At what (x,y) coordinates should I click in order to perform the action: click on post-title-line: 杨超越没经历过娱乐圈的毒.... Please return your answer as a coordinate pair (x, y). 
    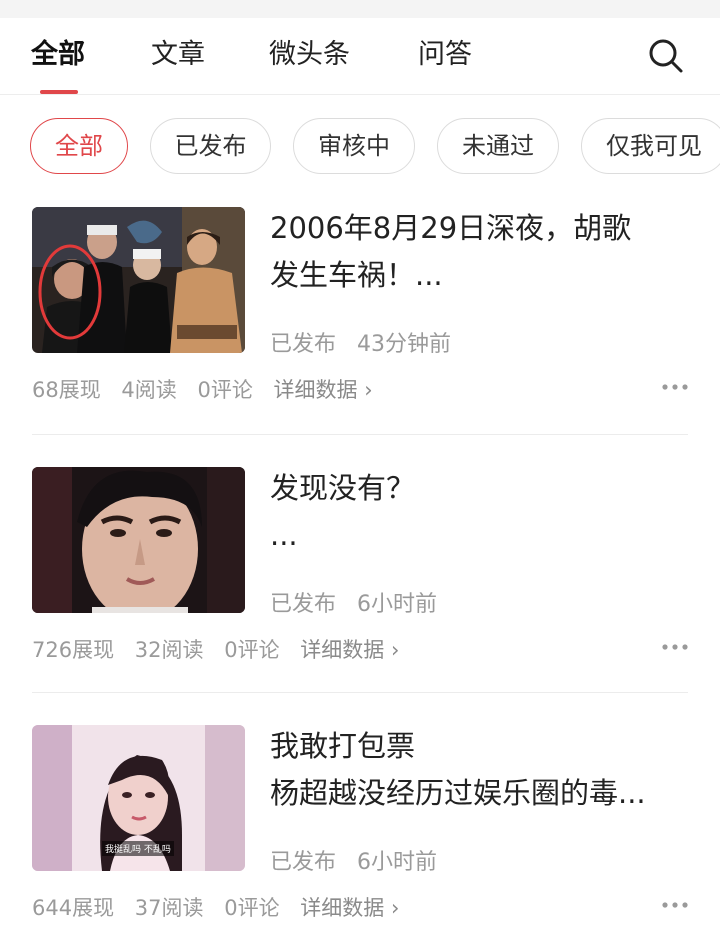
    Looking at the image, I should click on (458, 793).